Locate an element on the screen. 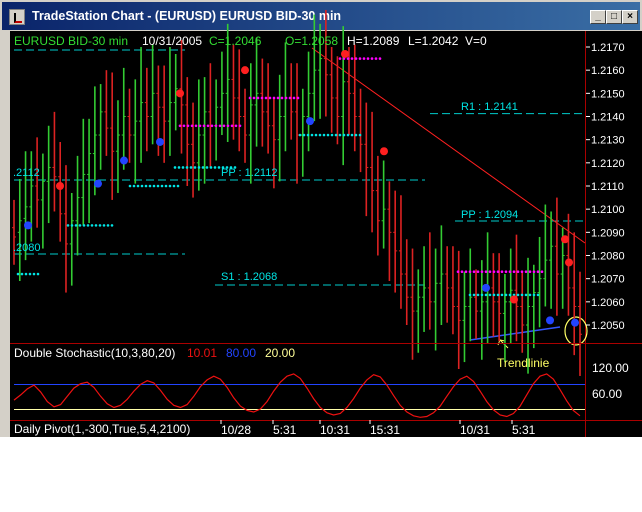  label-pp-day2: PP : 1.2094 is located at coordinates (489, 215).